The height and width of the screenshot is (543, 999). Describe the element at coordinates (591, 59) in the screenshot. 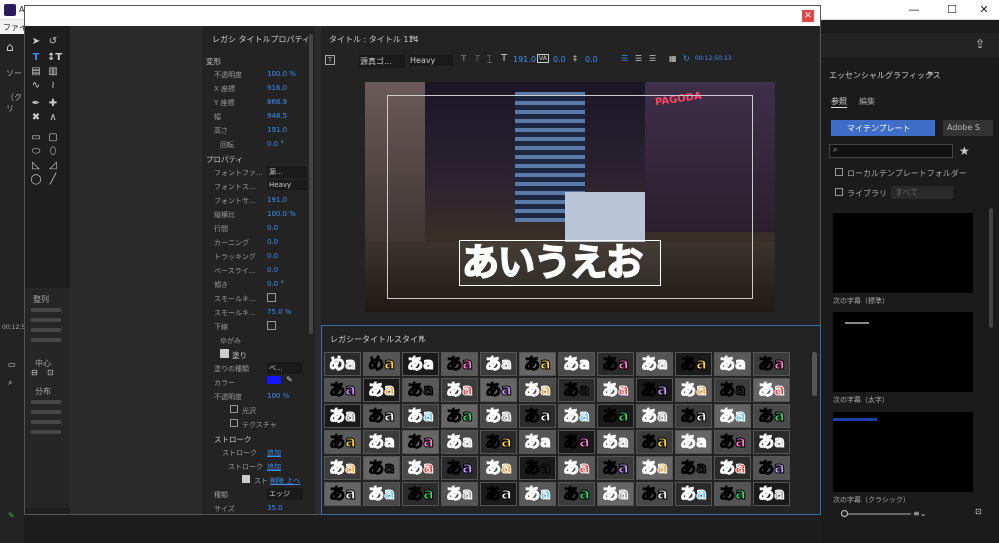

I see `leading-value: 0.0` at that location.